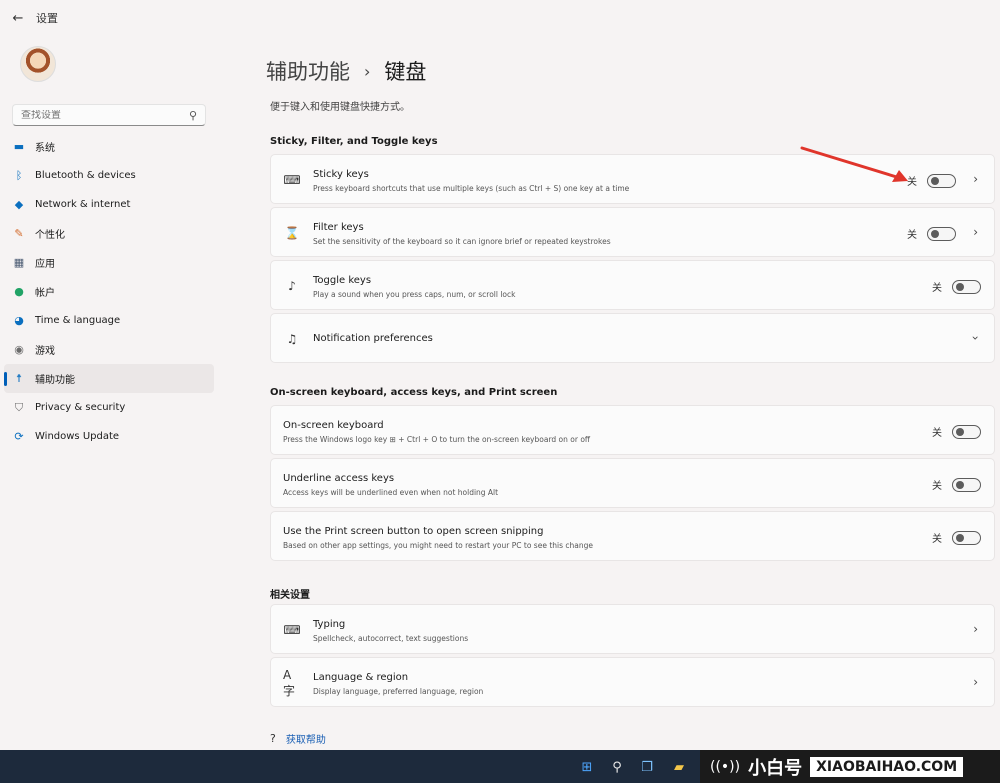 This screenshot has height=783, width=1000. What do you see at coordinates (292, 180) in the screenshot?
I see `keyboard-sticky-icon: ⌨` at bounding box center [292, 180].